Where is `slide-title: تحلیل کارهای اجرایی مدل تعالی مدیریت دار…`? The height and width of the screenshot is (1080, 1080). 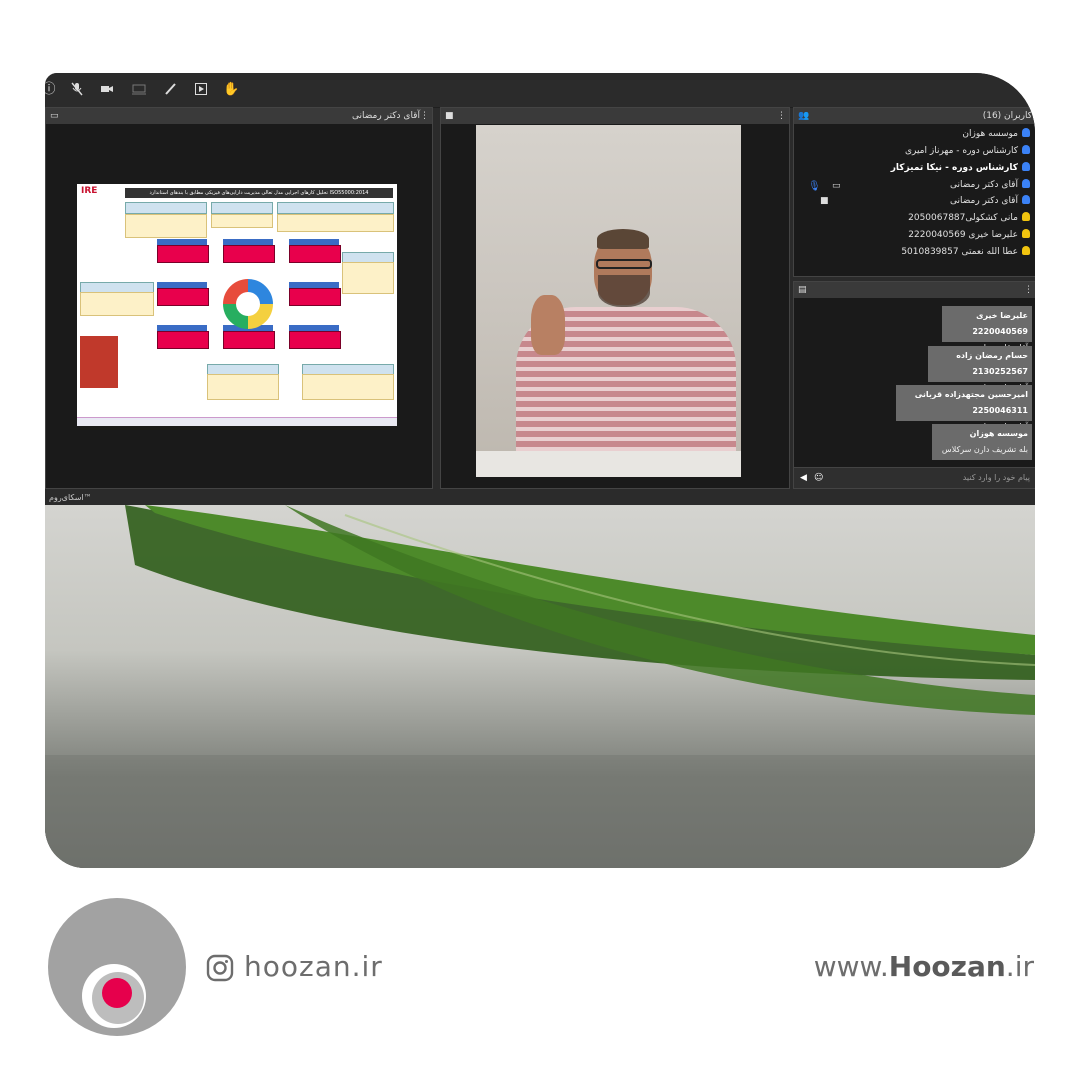
slide-title: تحلیل کارهای اجرایی مدل تعالی مدیریت دار… is located at coordinates (259, 193).